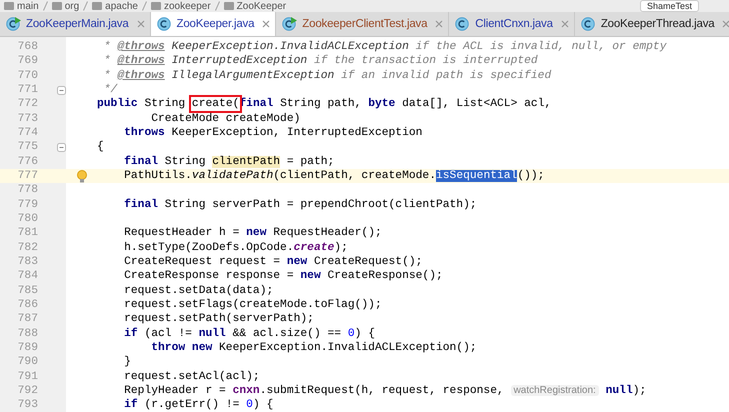 This screenshot has width=729, height=412. Describe the element at coordinates (27, 276) in the screenshot. I see `line-number: 784` at that location.